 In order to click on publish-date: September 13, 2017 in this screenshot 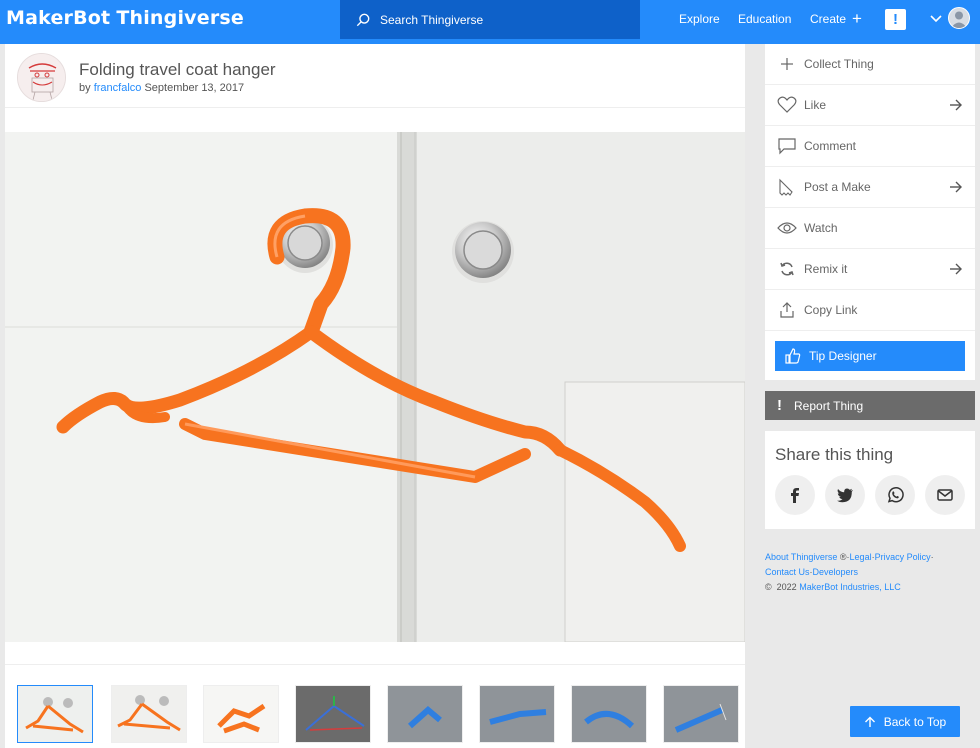, I will do `click(194, 88)`.